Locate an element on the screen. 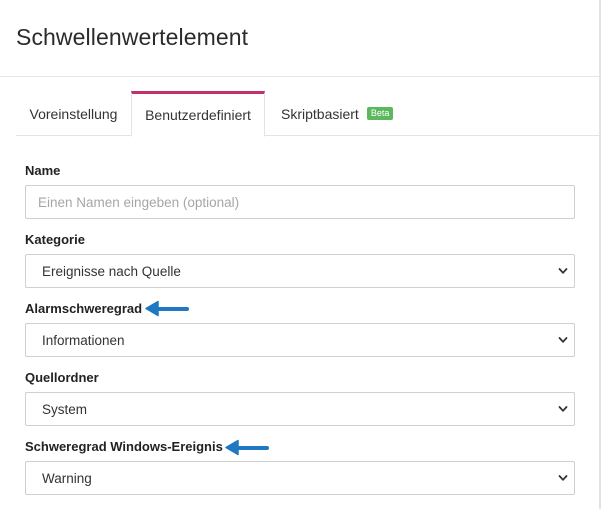  tab-label: Skriptbasiert is located at coordinates (320, 113).